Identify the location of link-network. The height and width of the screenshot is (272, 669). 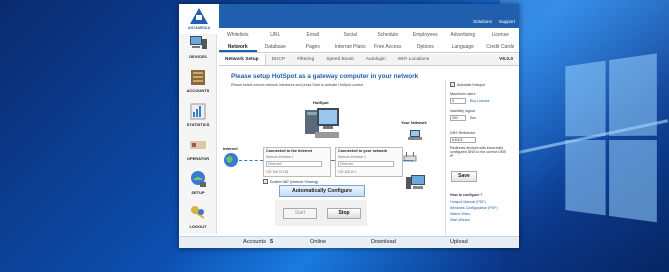
(408, 160).